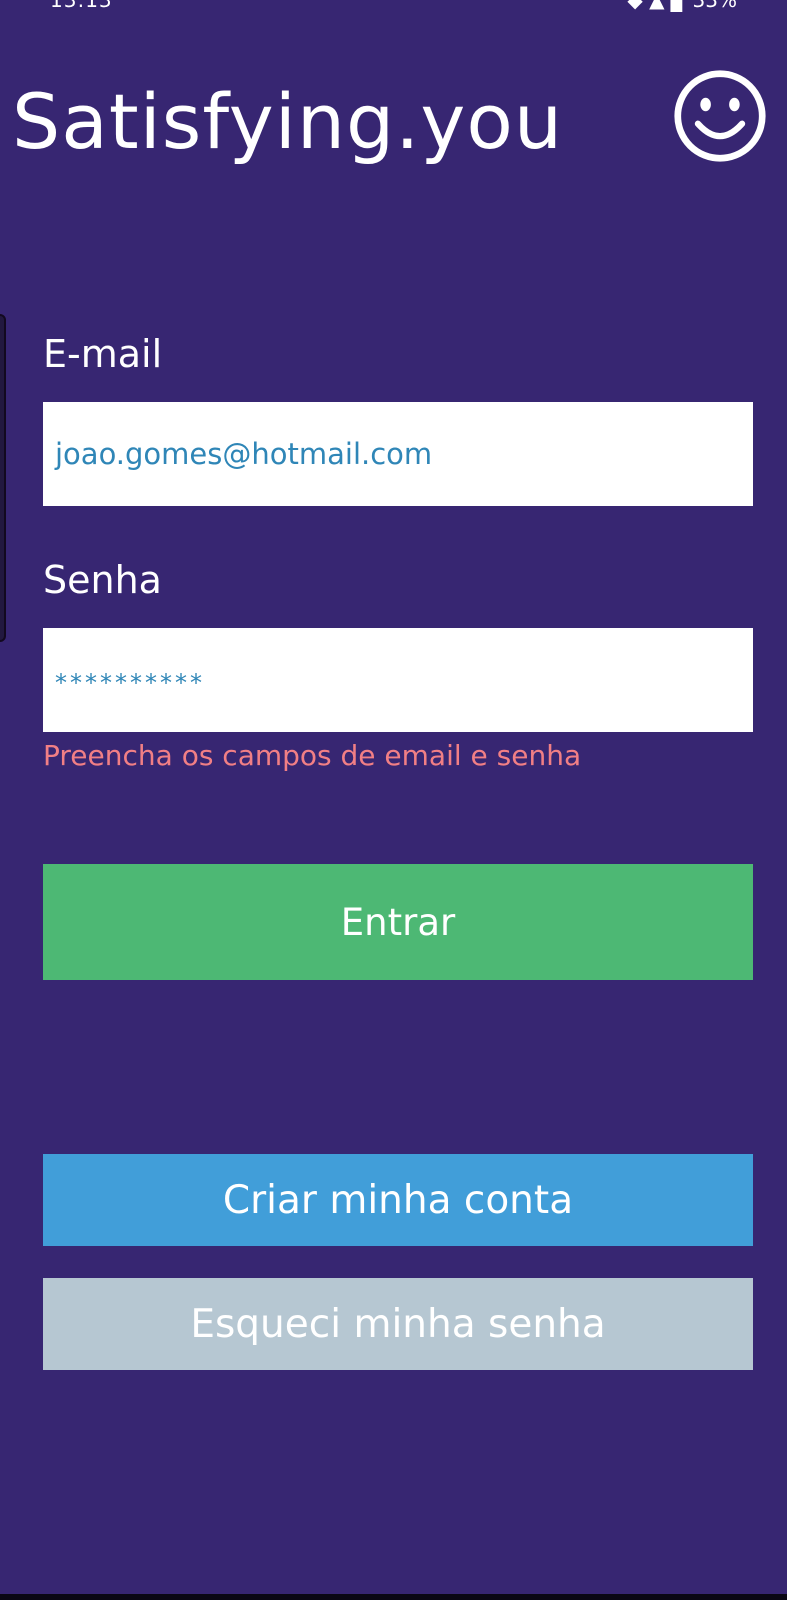 The height and width of the screenshot is (1600, 787). Describe the element at coordinates (103, 354) in the screenshot. I see `email-label: E-mail` at that location.